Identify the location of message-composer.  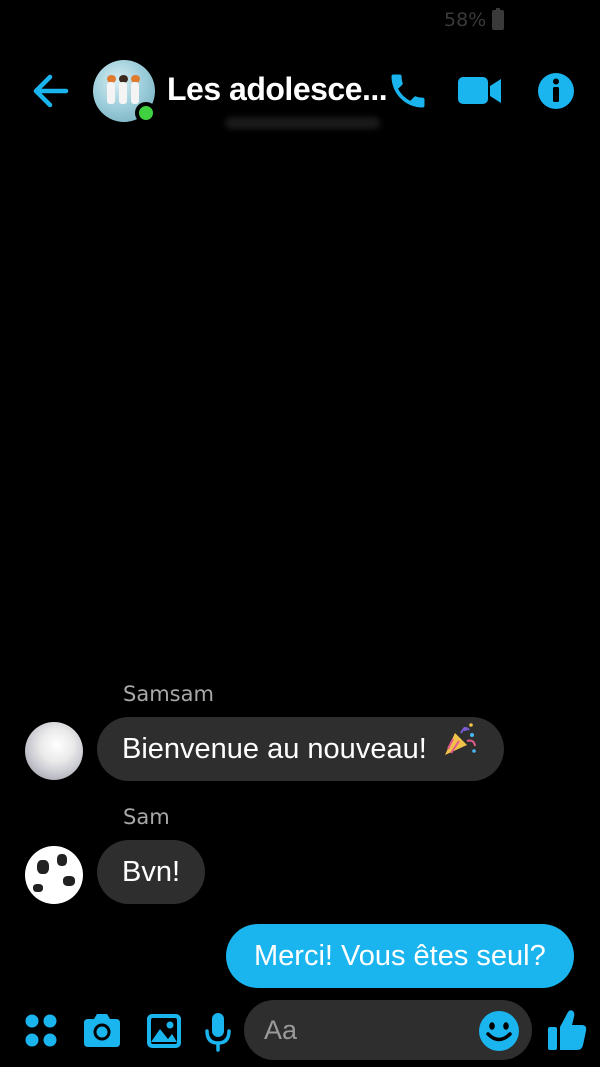
(300, 1031).